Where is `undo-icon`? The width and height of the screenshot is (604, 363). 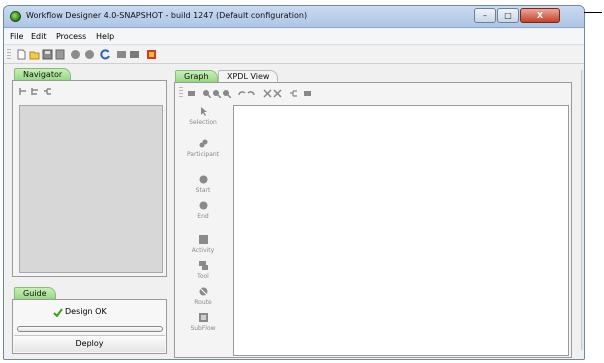
undo-icon is located at coordinates (241, 93).